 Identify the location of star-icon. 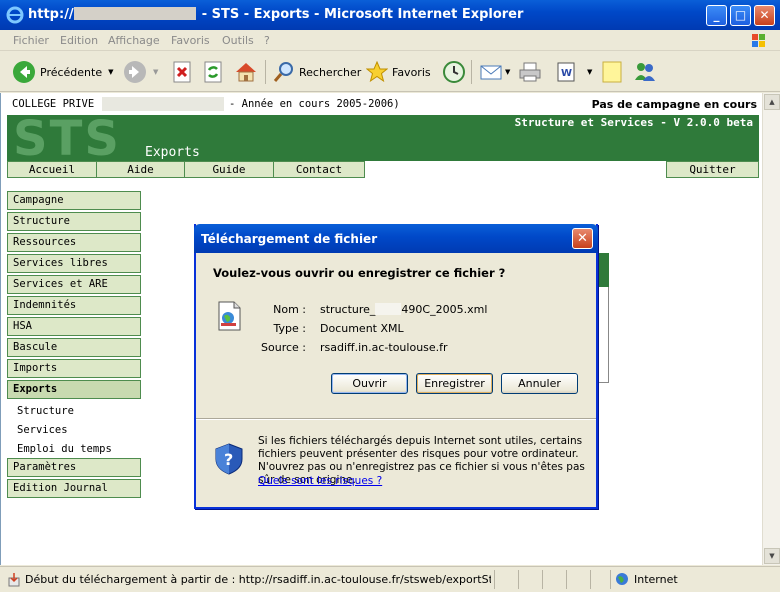
(377, 72).